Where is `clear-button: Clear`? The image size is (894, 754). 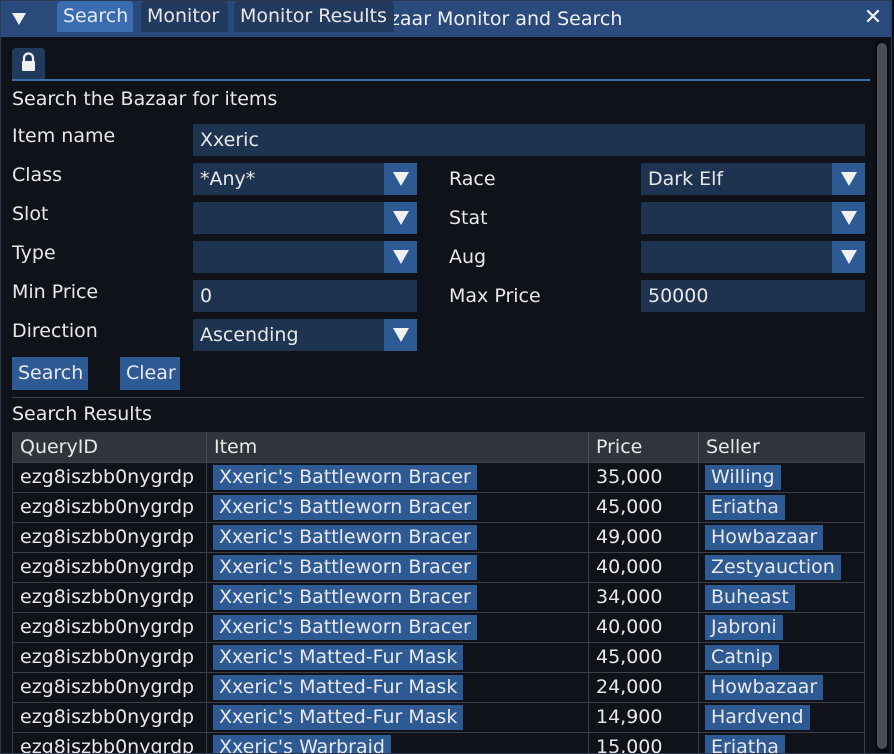
clear-button: Clear is located at coordinates (150, 373).